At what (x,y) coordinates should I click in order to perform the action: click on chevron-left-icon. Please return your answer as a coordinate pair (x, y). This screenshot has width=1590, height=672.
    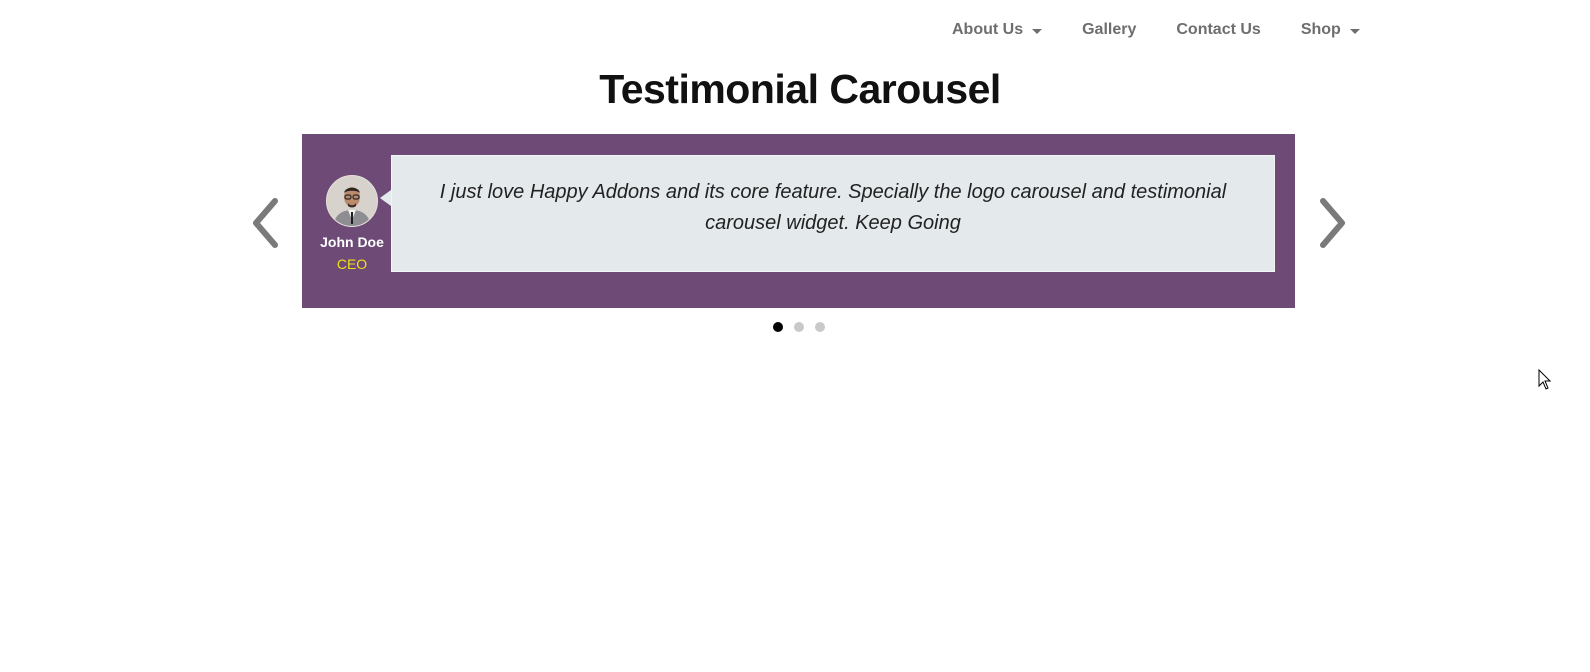
    Looking at the image, I should click on (265, 223).